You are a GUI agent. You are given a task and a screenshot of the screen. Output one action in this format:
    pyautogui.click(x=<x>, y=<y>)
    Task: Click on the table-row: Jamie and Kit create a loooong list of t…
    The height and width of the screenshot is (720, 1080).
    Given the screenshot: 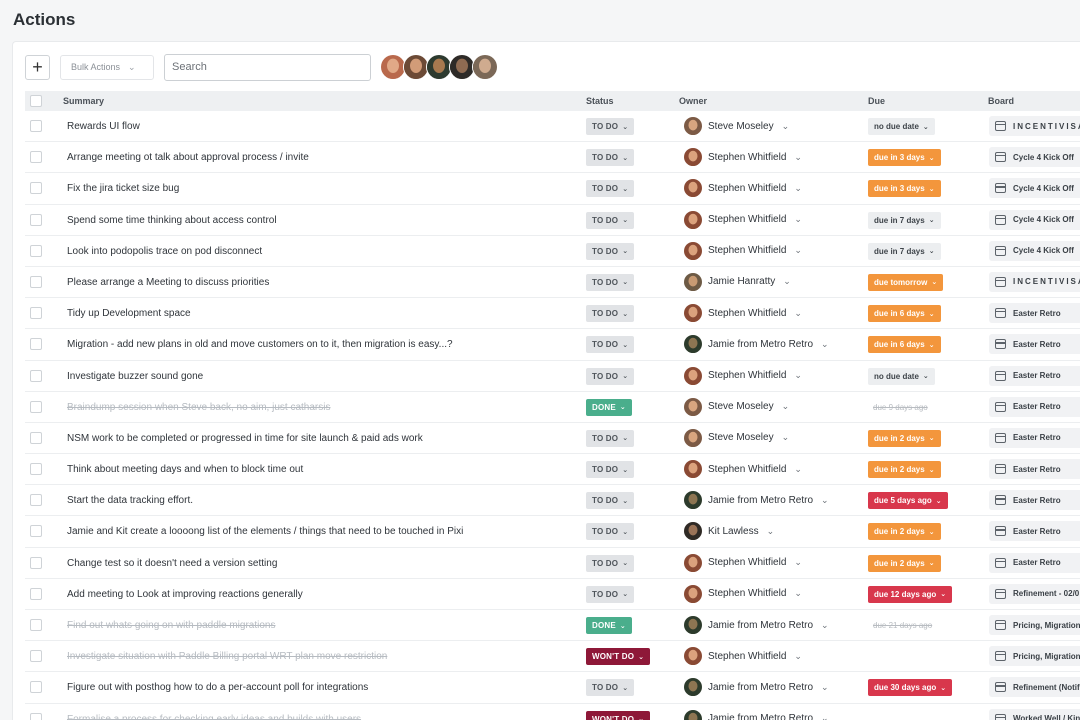 What is the action you would take?
    pyautogui.click(x=552, y=532)
    